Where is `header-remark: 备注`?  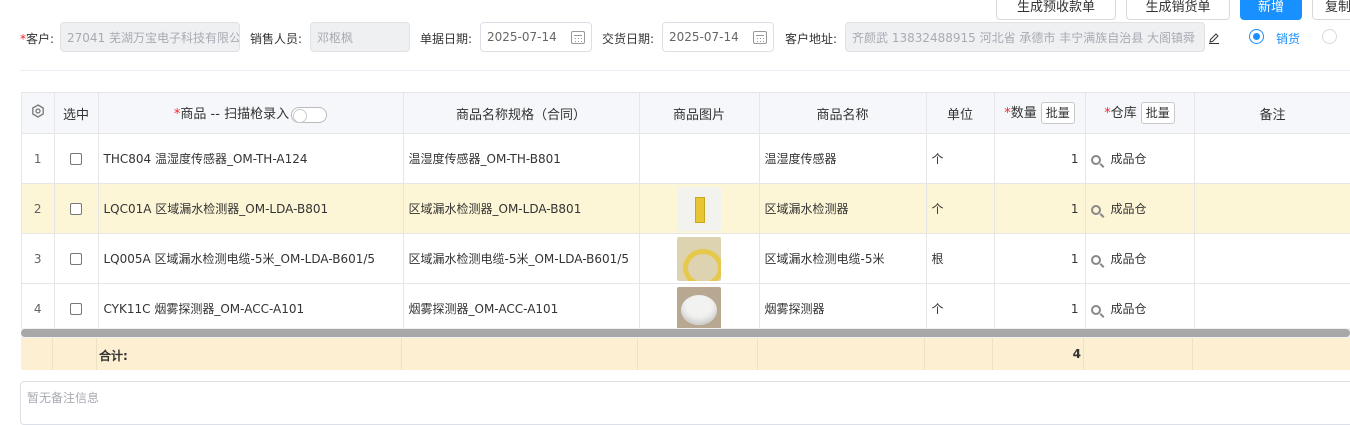 header-remark: 备注 is located at coordinates (1272, 113).